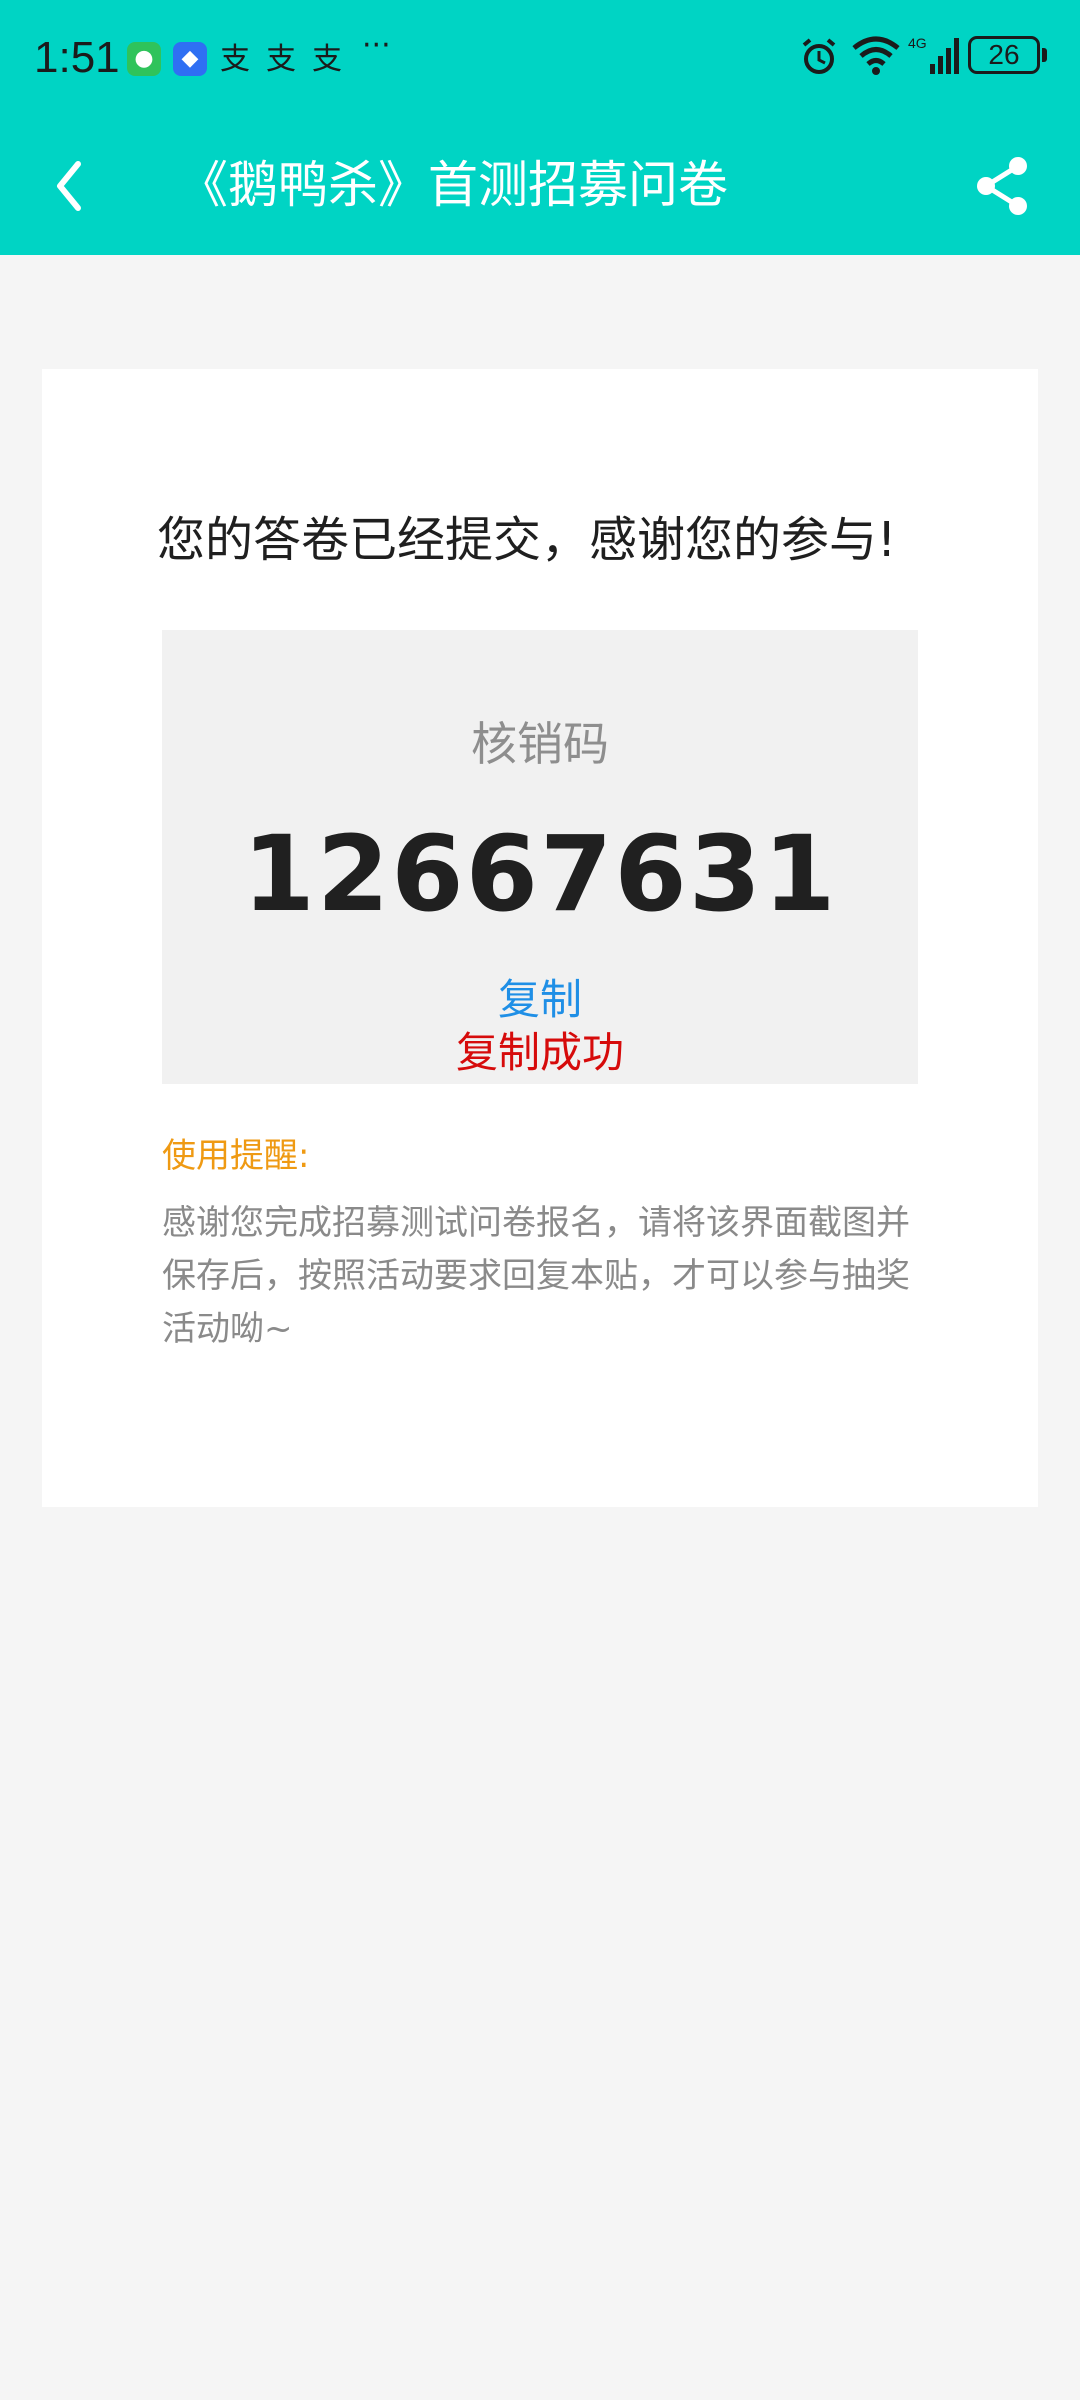  I want to click on more-icon: ···, so click(376, 45).